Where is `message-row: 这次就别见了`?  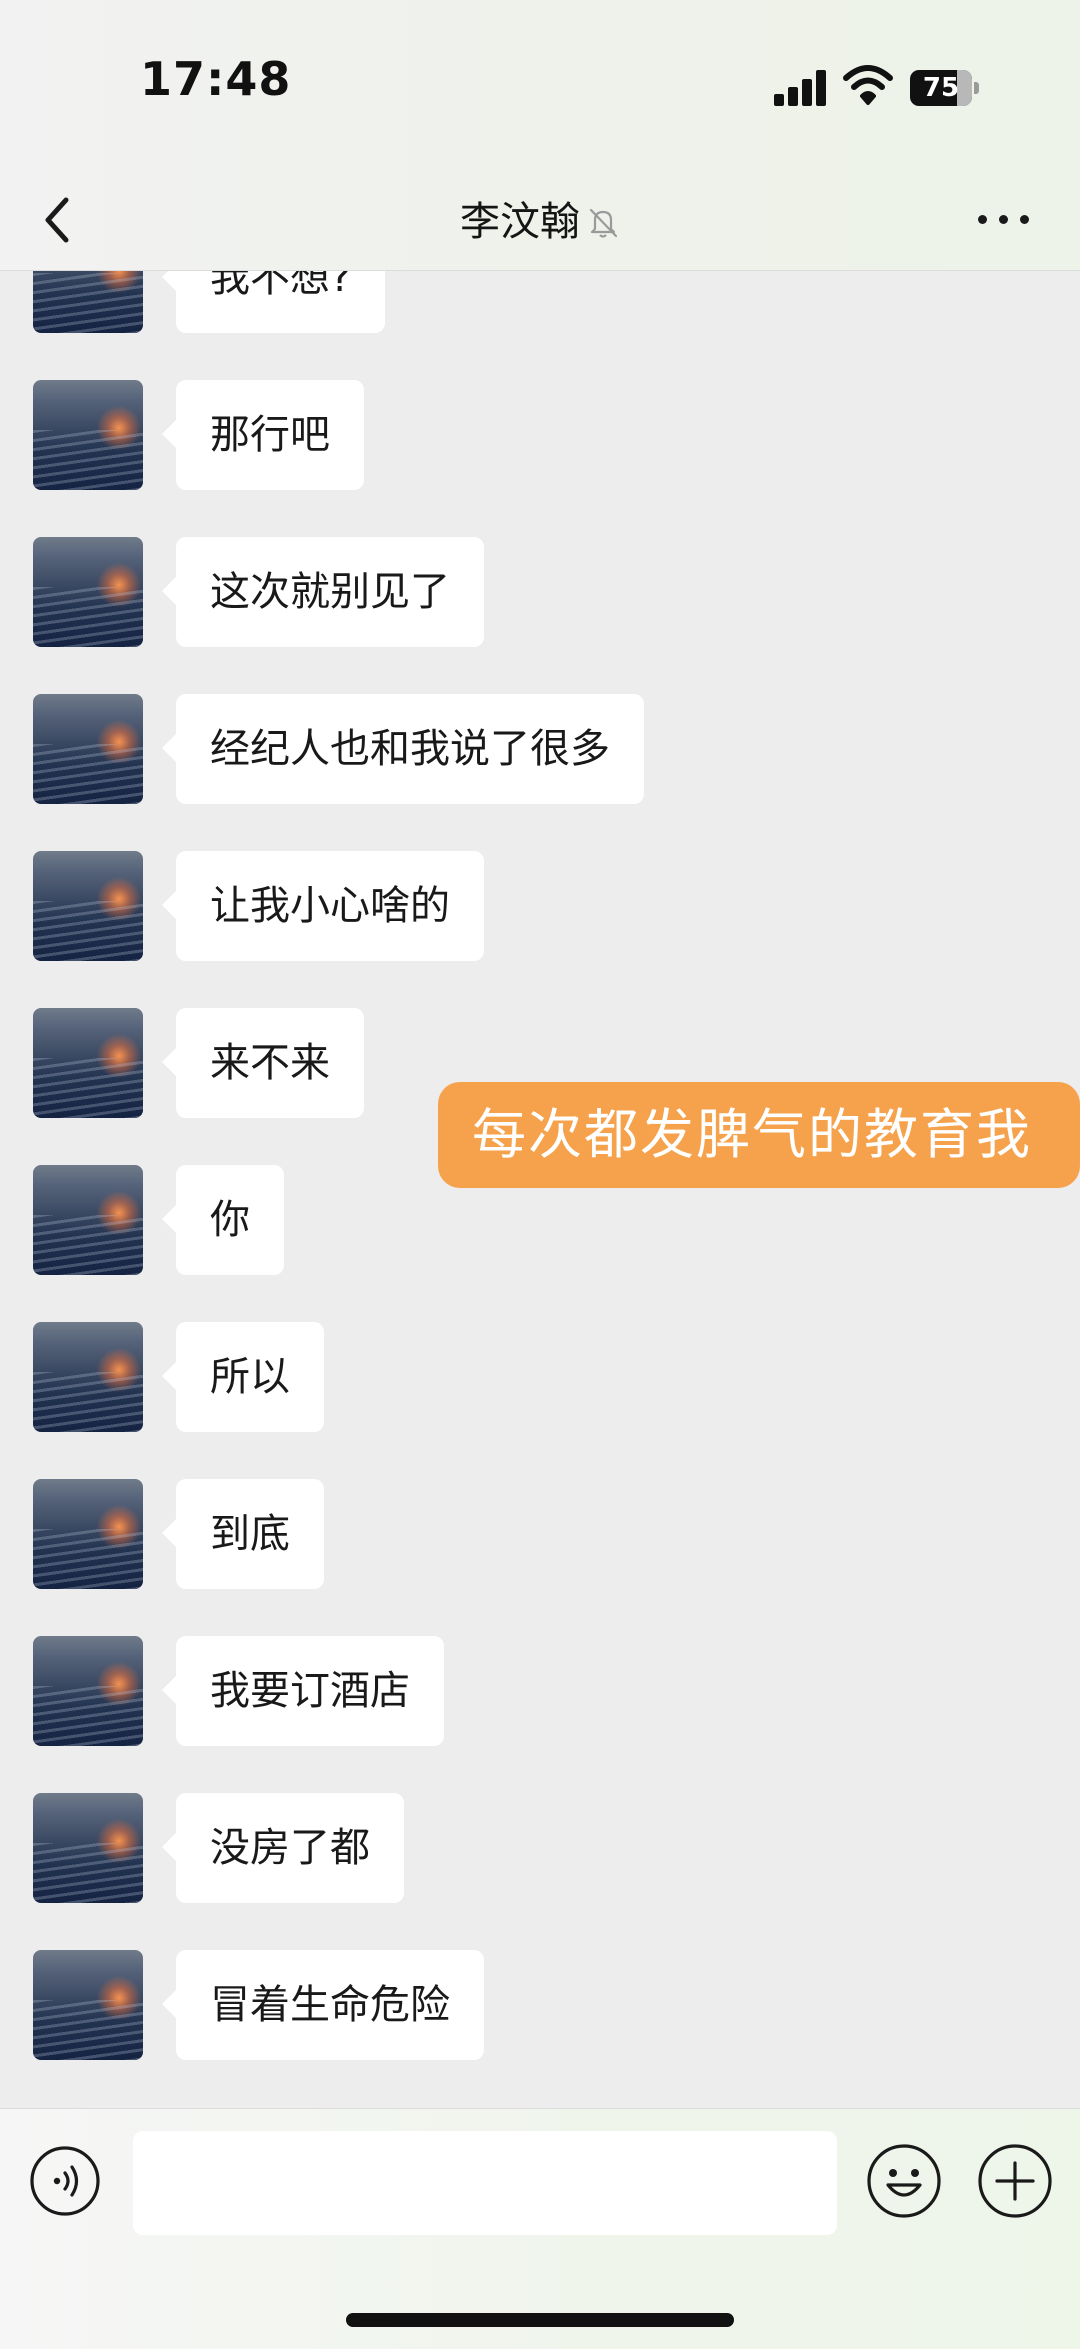 message-row: 这次就别见了 is located at coordinates (540, 592).